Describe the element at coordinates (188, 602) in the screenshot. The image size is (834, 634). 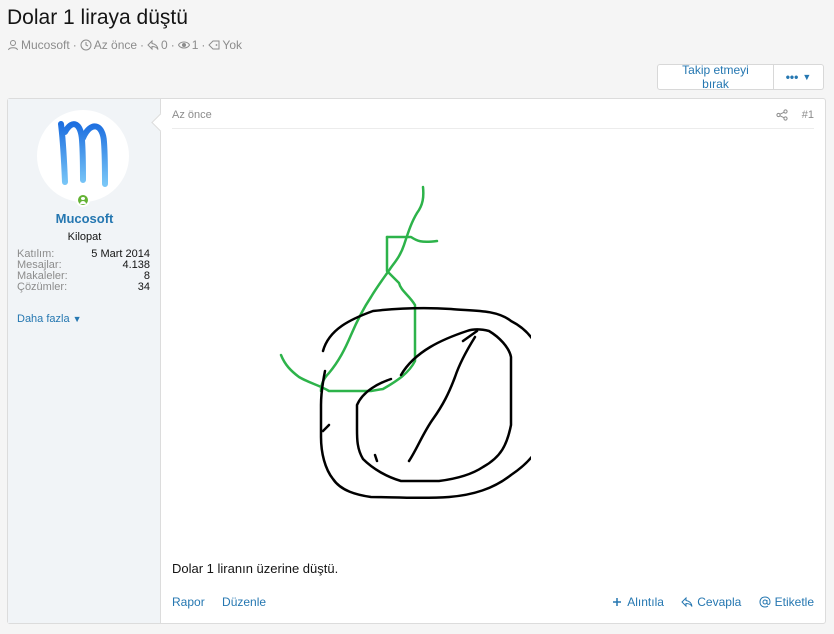
I see `report-link: Rapor` at that location.